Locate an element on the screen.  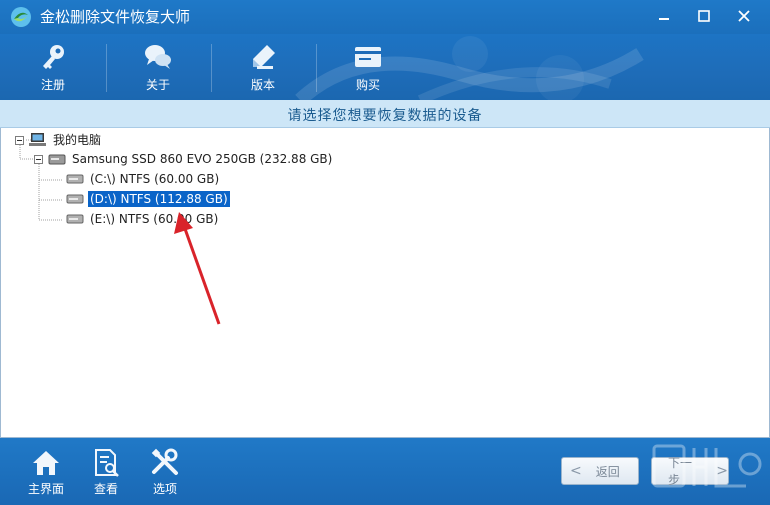
chat-bubbles-icon is located at coordinates (158, 57).